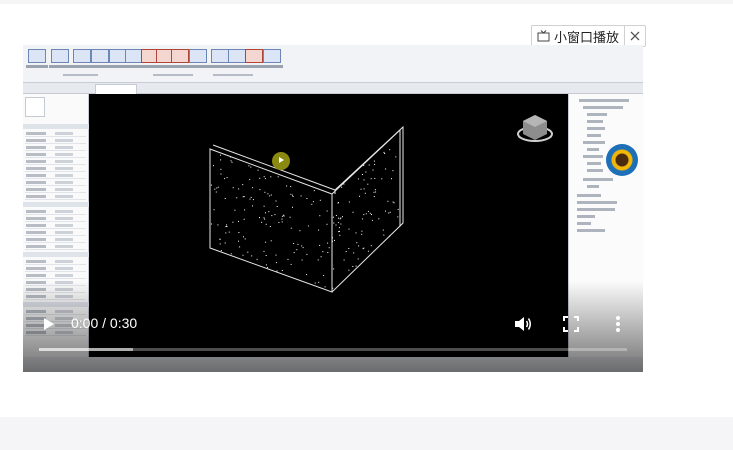 The height and width of the screenshot is (450, 733). I want to click on top-strip, so click(366, 2).